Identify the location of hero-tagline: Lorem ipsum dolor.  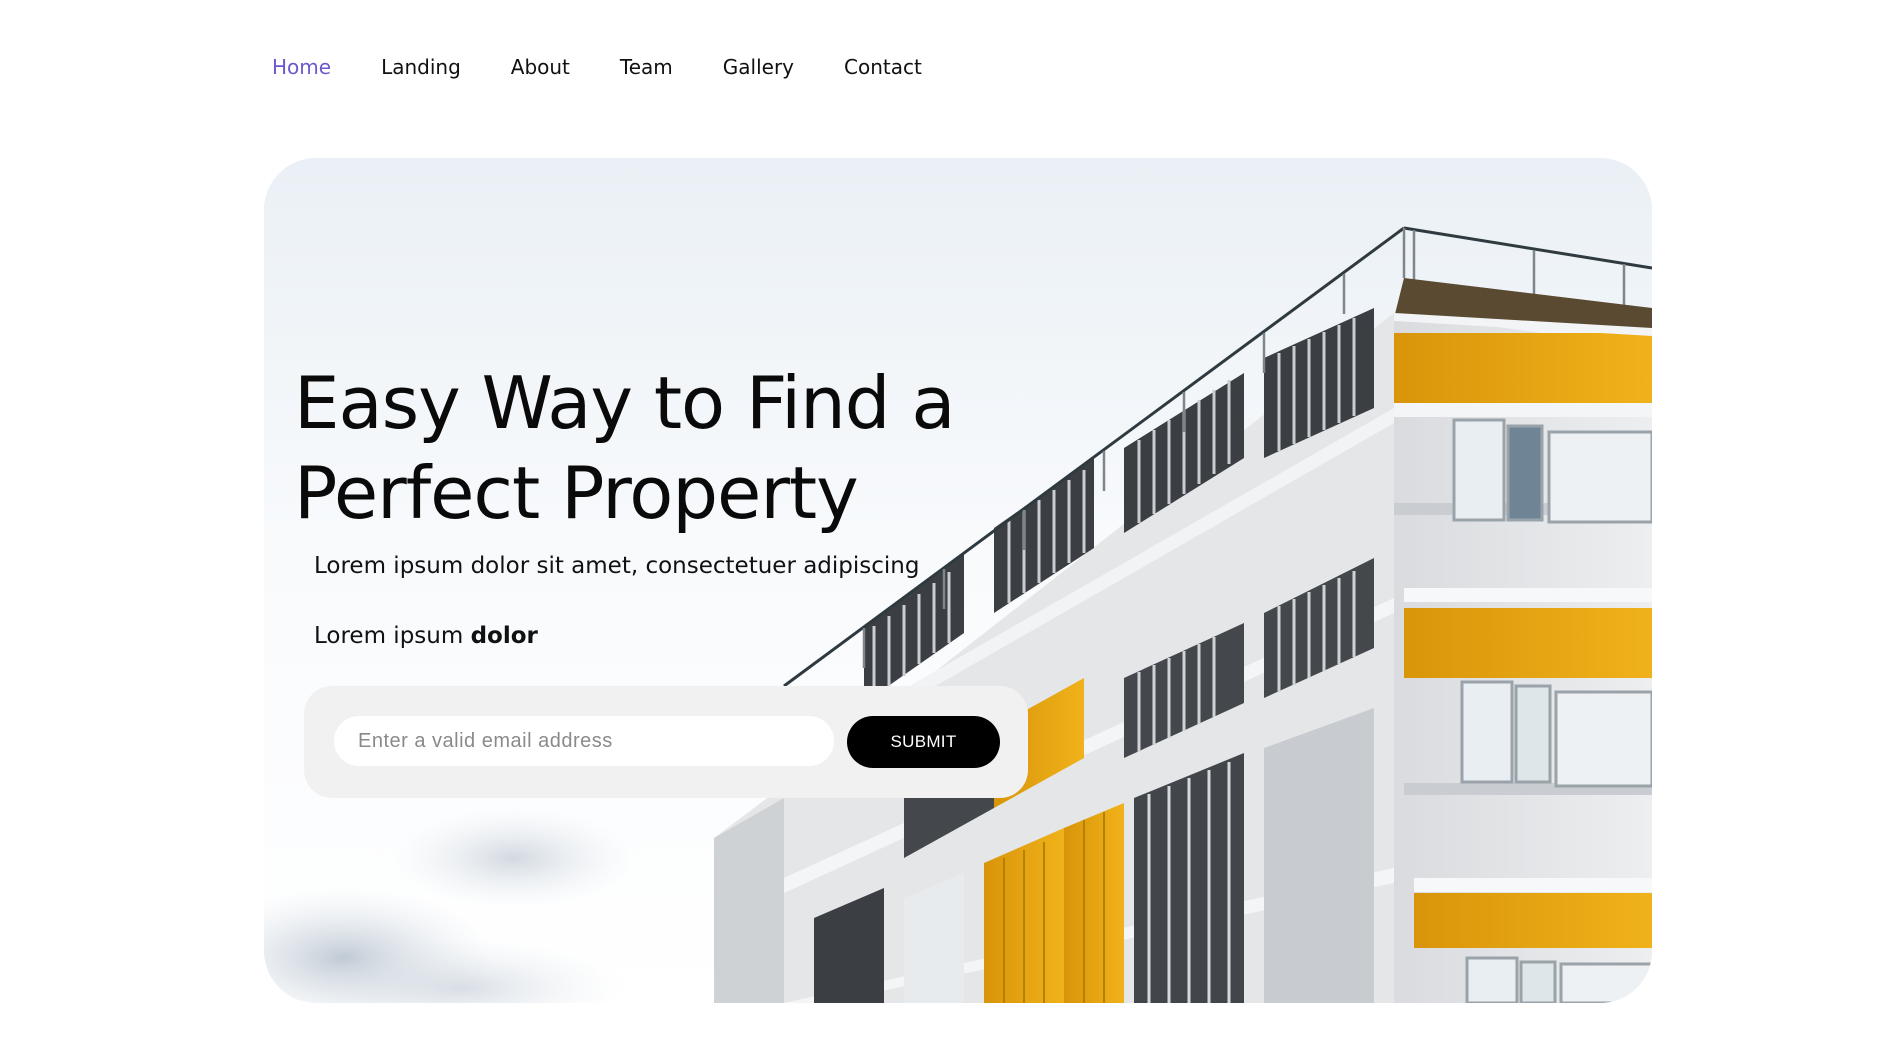
(426, 636).